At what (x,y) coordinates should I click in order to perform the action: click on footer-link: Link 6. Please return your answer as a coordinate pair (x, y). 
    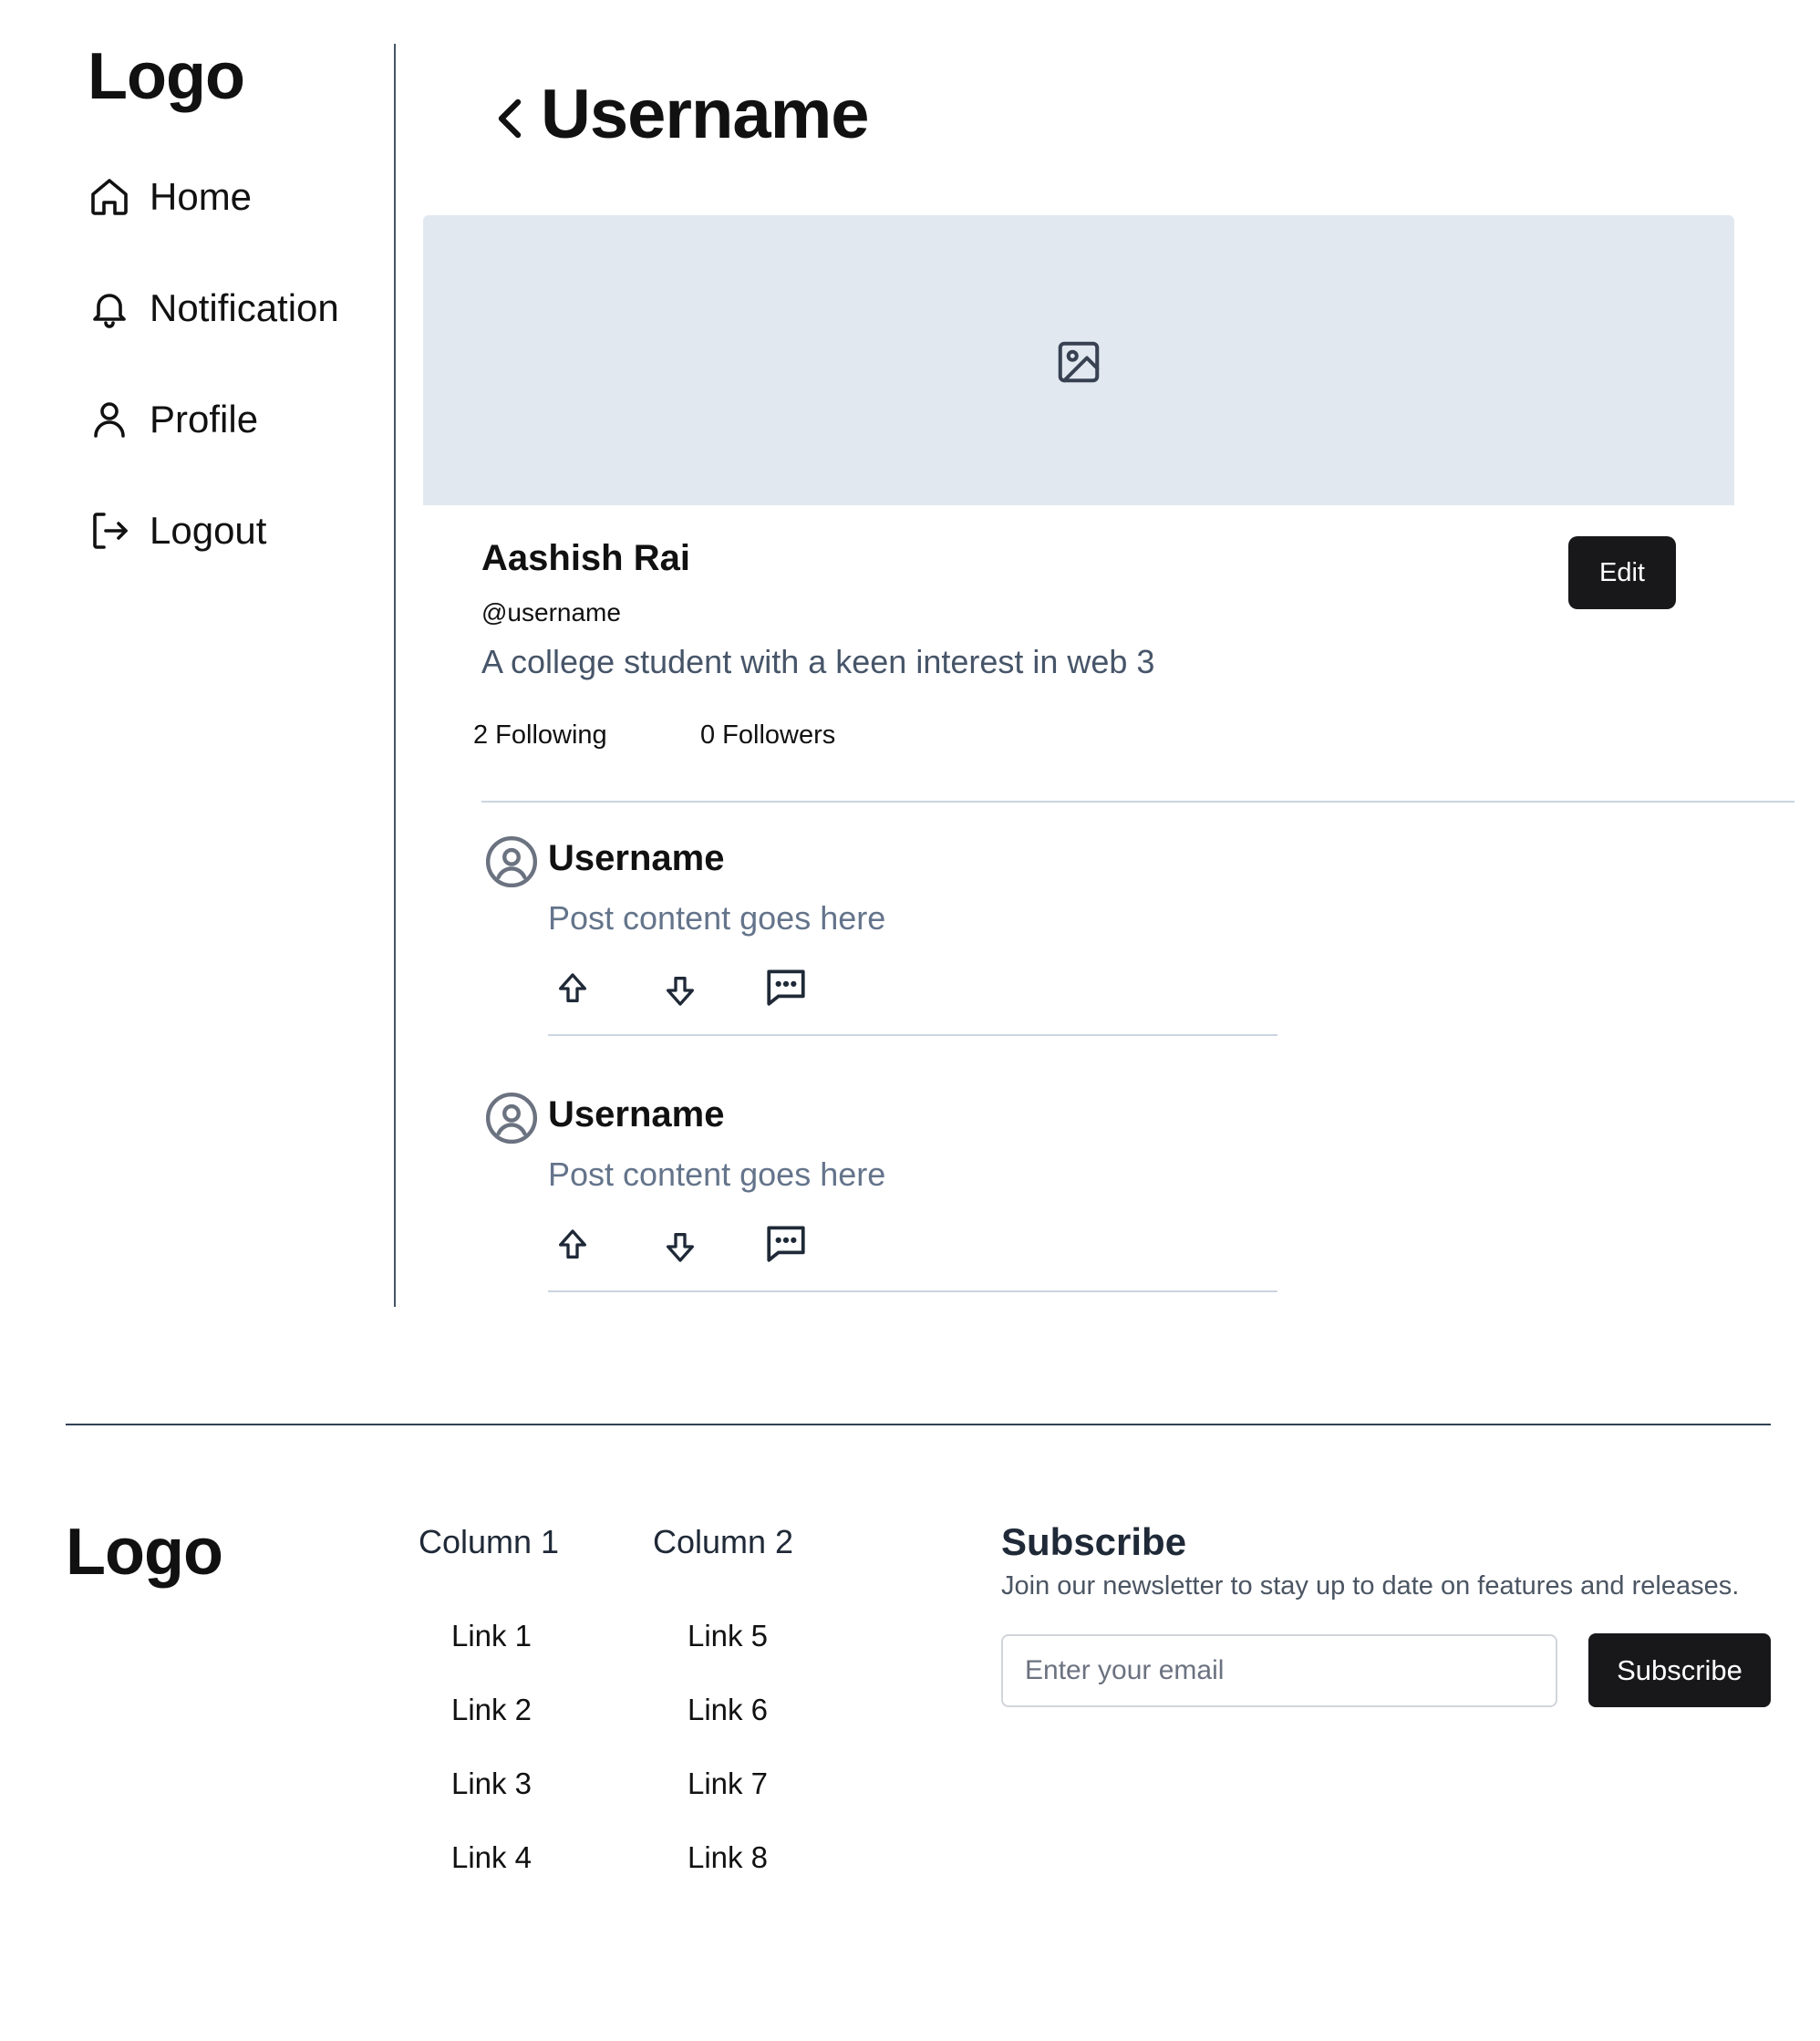
    Looking at the image, I should click on (728, 1709).